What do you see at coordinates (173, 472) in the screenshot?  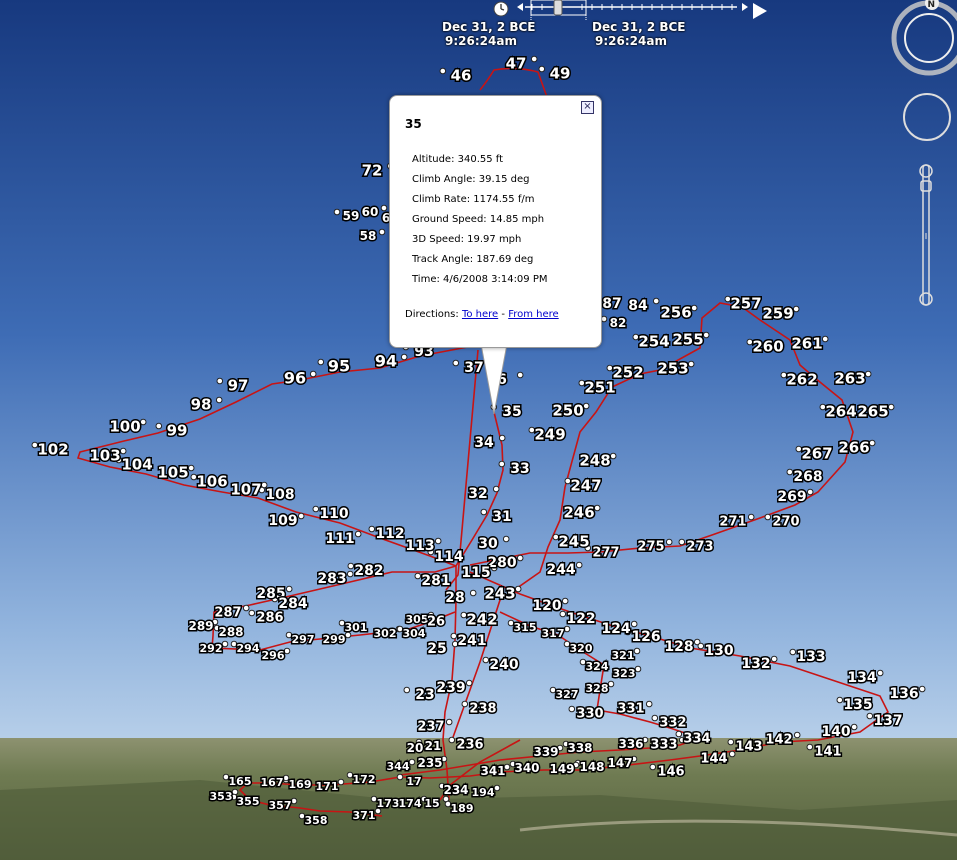 I see `track-point-label: 105` at bounding box center [173, 472].